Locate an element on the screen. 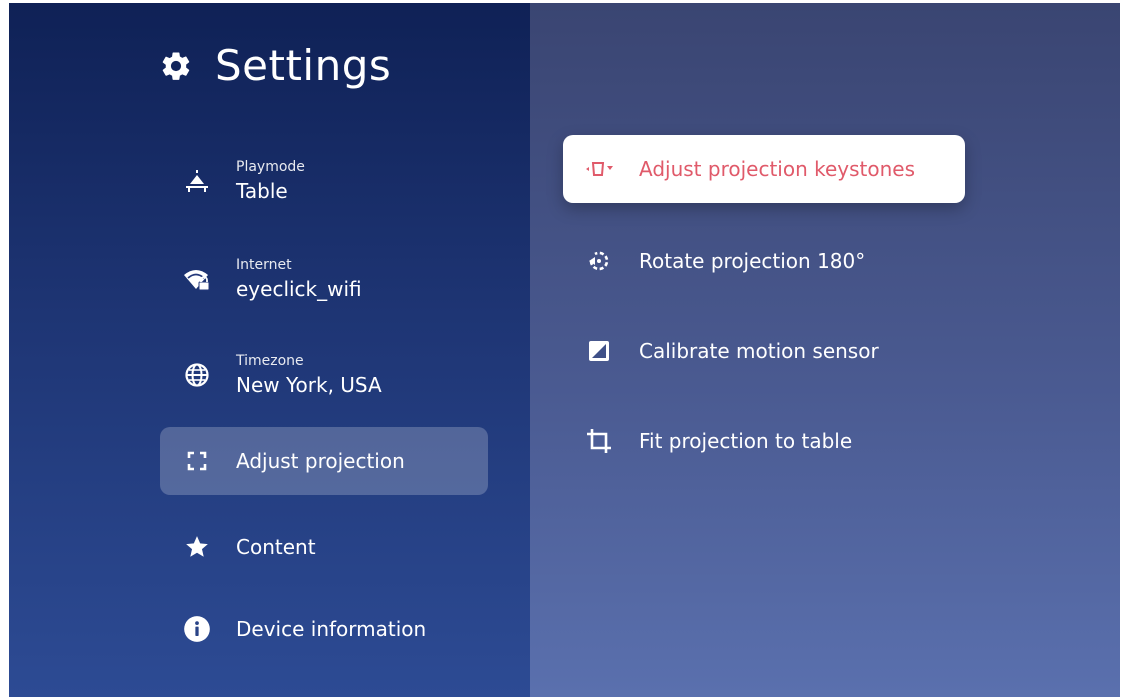  page-title-text: Settings is located at coordinates (303, 65).